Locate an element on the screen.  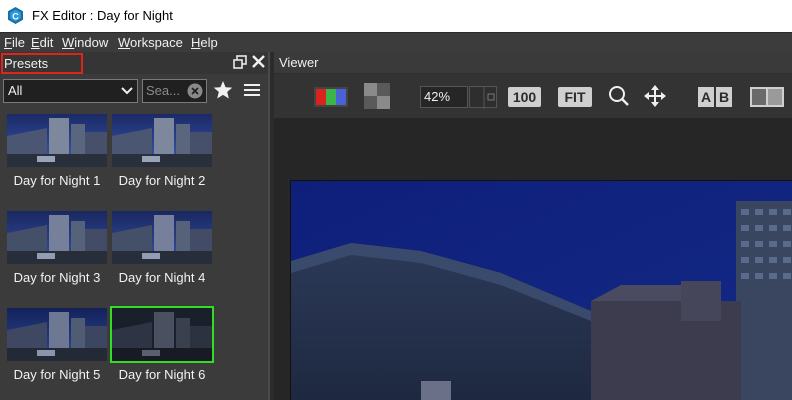
menu-help: Help is located at coordinates (204, 42).